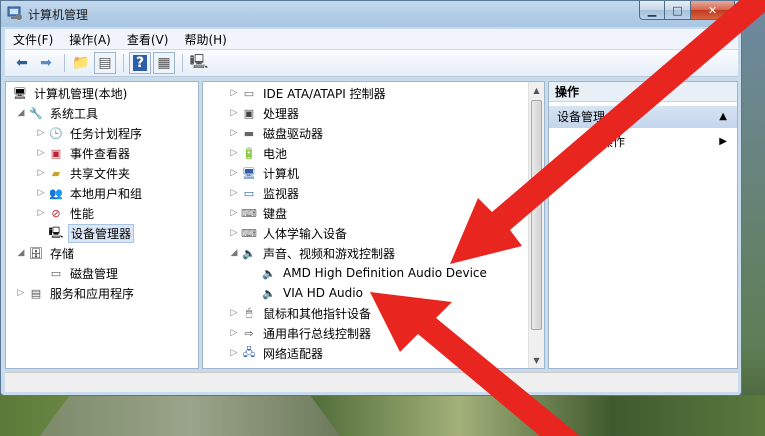  What do you see at coordinates (84, 173) in the screenshot?
I see `tree-item-shared-folders: ▷ ▰ 共享文件夹` at bounding box center [84, 173].